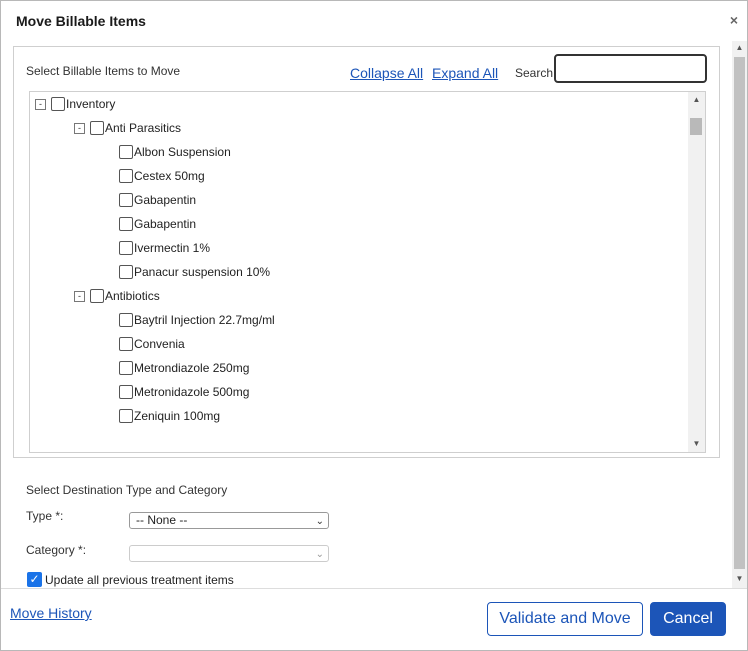 The width and height of the screenshot is (748, 651). What do you see at coordinates (734, 20) in the screenshot?
I see `close-icon: ×` at bounding box center [734, 20].